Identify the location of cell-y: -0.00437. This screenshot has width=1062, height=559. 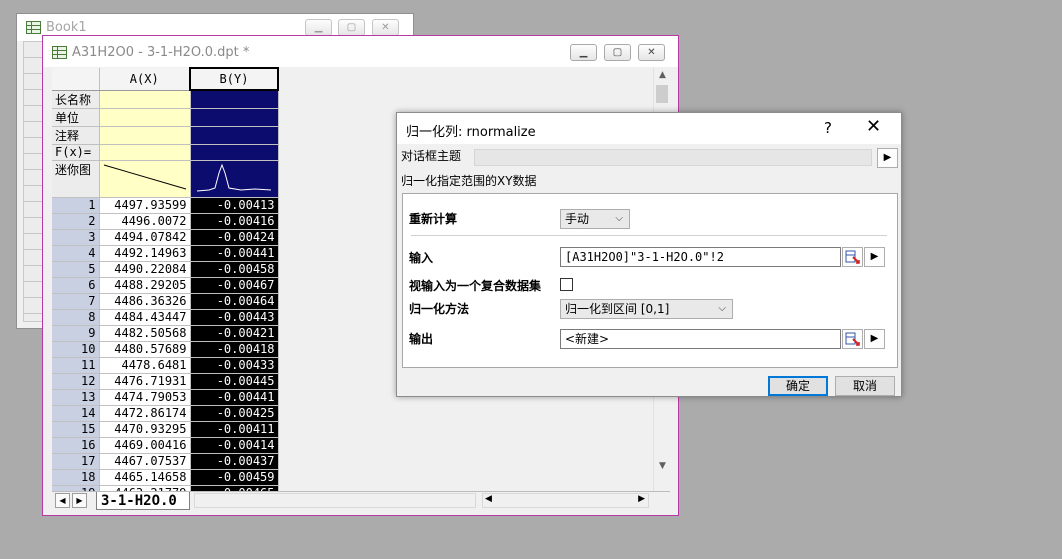
(234, 461).